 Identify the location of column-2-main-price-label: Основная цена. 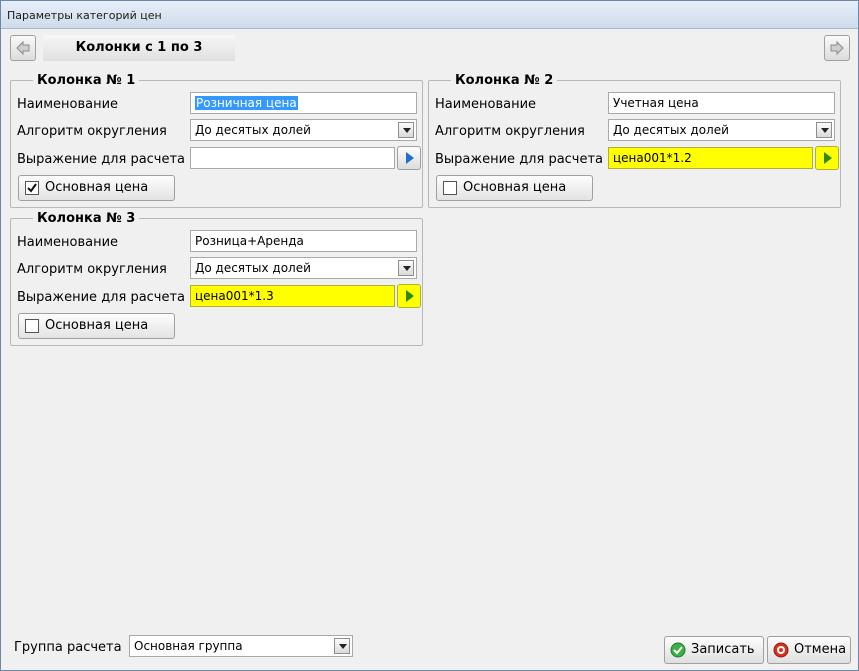
(515, 187).